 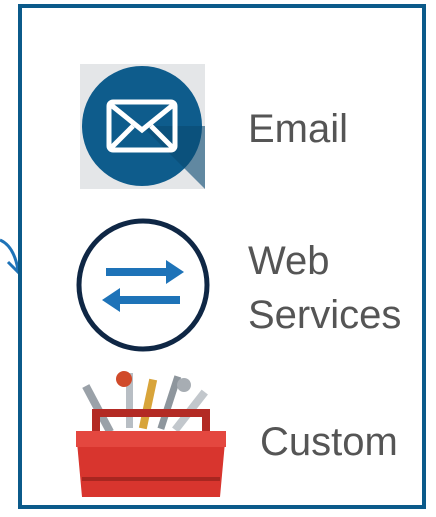 What do you see at coordinates (329, 442) in the screenshot?
I see `custom-label: Custom` at bounding box center [329, 442].